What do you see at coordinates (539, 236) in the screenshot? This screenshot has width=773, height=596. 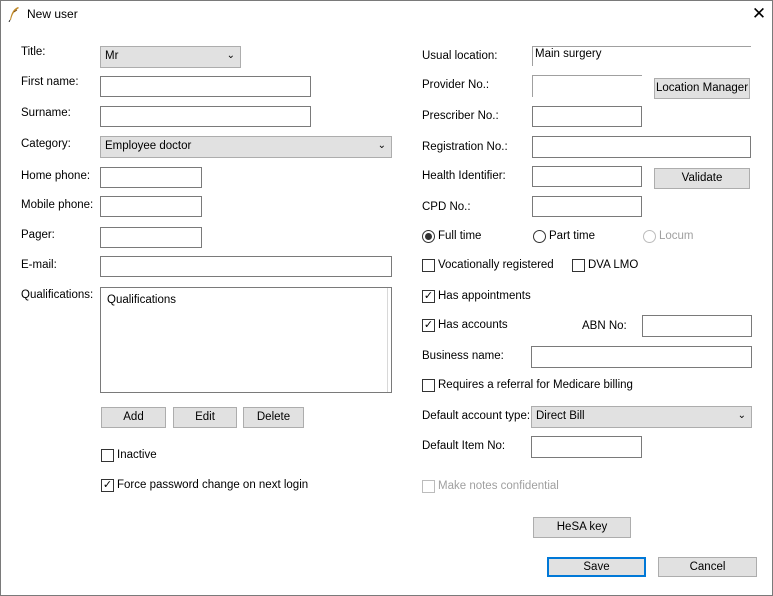 I see `part-time-radio` at bounding box center [539, 236].